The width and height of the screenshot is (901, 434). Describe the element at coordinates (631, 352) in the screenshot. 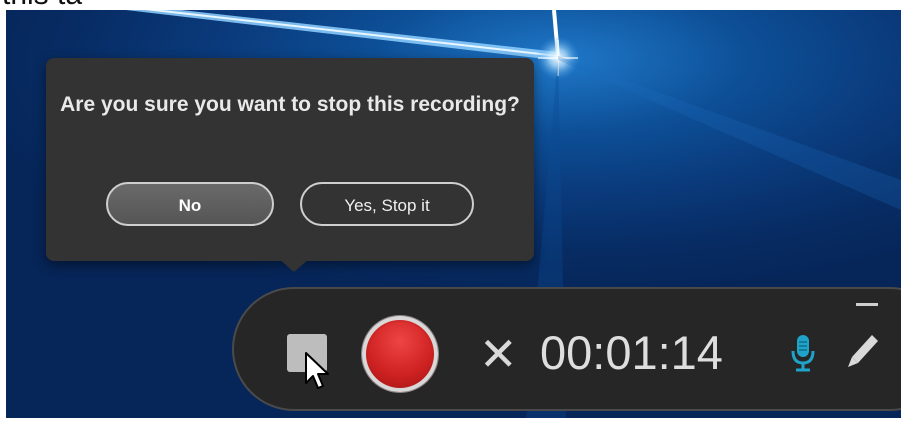

I see `recording-timer: 00:01:14` at that location.